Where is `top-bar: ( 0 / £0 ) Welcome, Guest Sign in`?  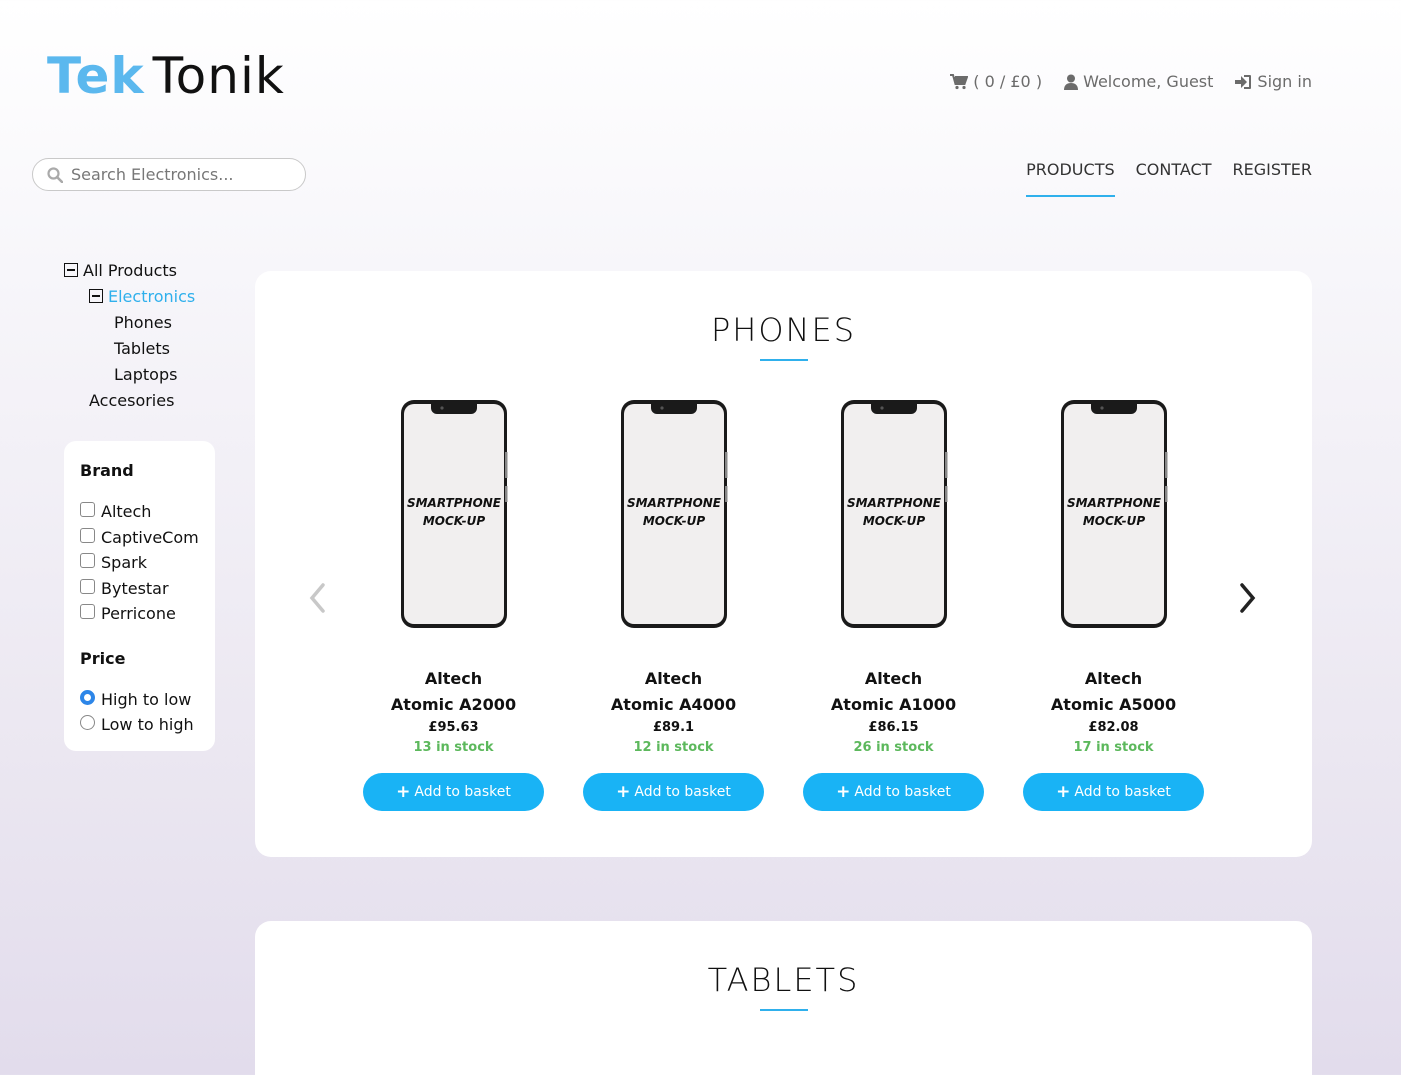
top-bar: ( 0 / £0 ) Welcome, Guest Sign in is located at coordinates (1131, 81).